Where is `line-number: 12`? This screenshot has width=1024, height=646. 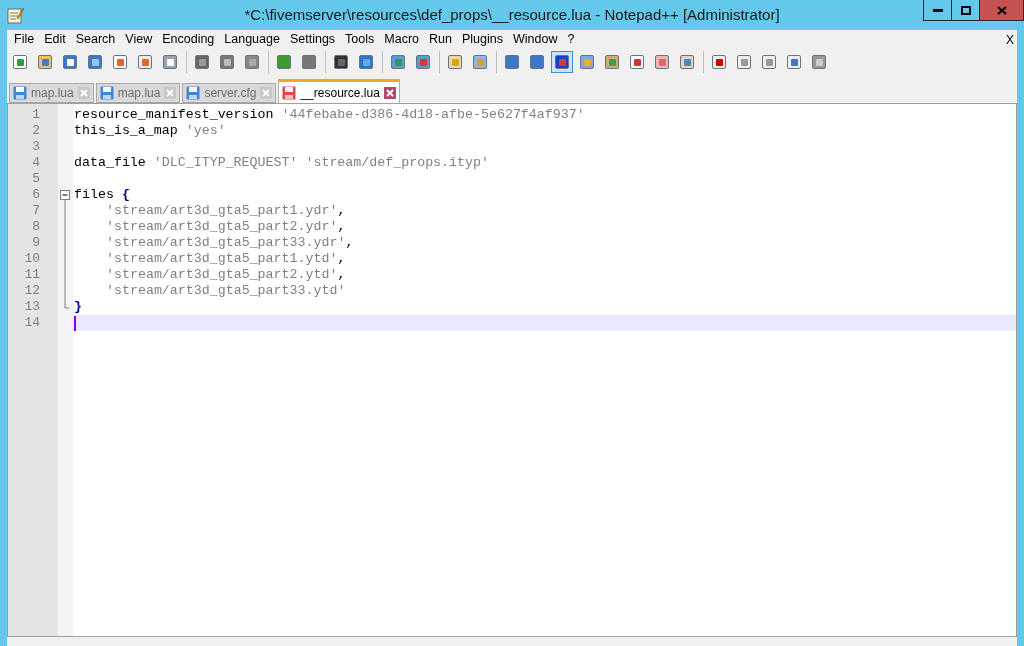
line-number: 12 is located at coordinates (32, 291).